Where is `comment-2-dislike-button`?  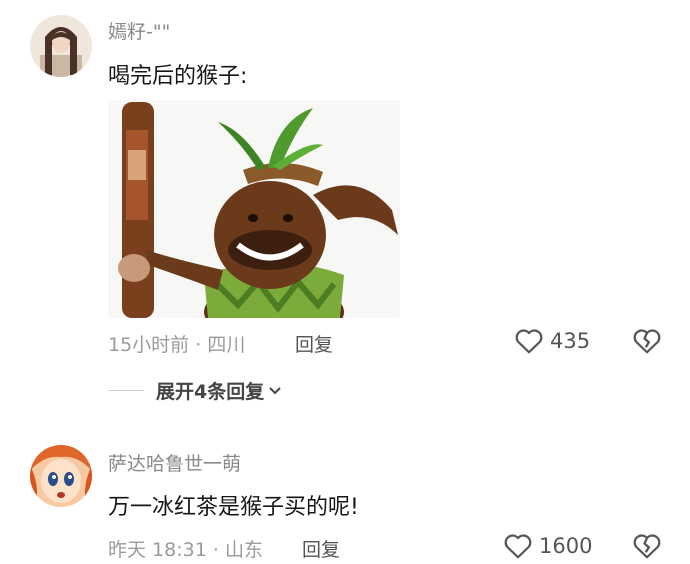 comment-2-dislike-button is located at coordinates (647, 548).